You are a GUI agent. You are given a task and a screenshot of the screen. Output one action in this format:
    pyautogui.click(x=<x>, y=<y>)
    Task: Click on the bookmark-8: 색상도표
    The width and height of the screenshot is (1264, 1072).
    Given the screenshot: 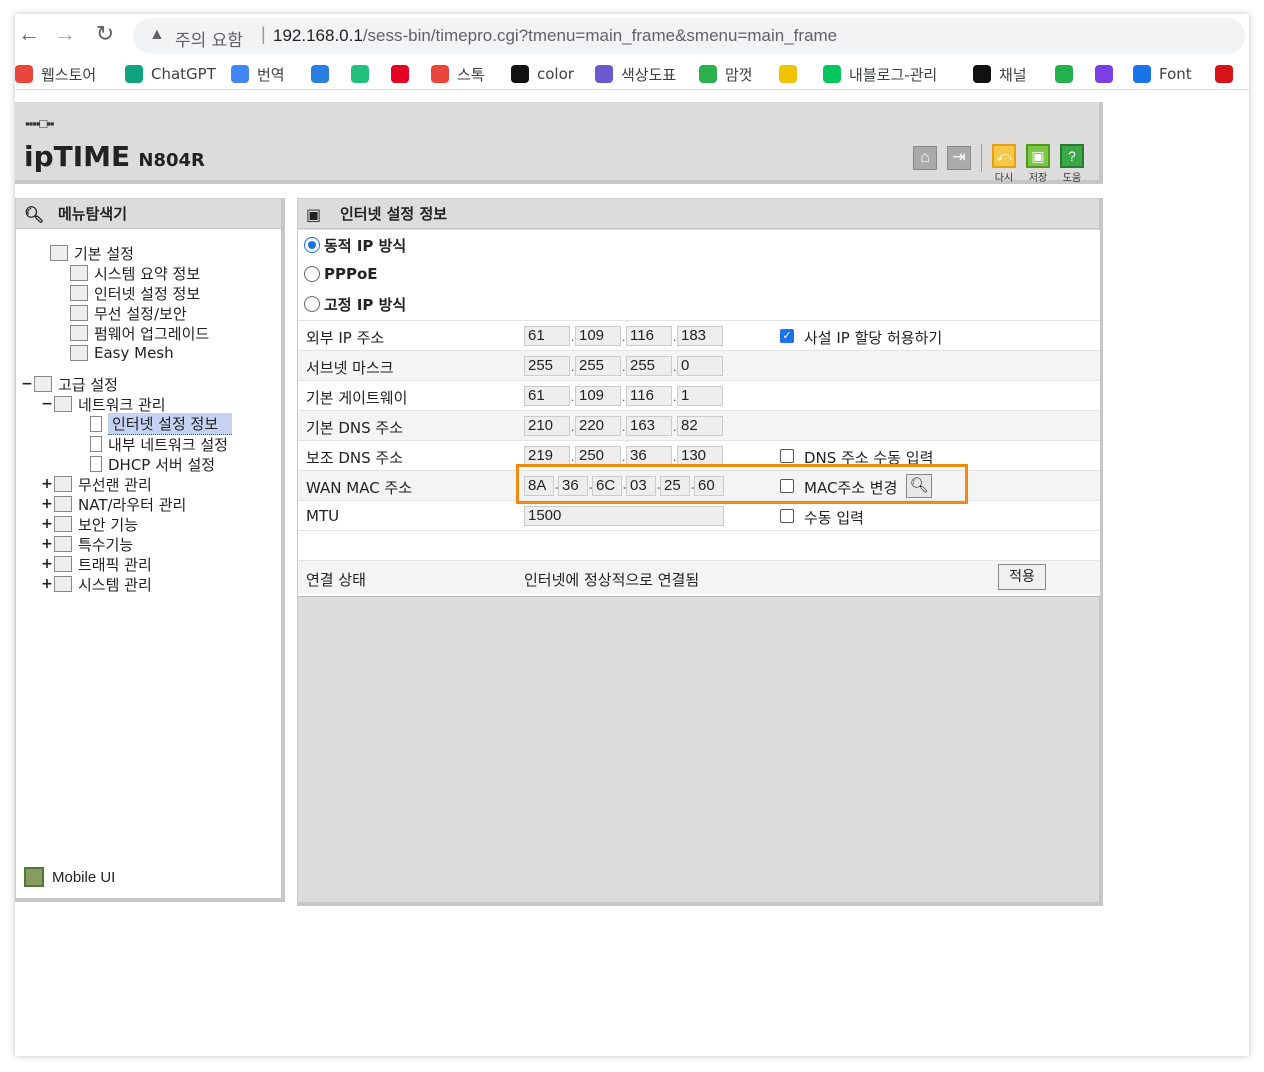 What is the action you would take?
    pyautogui.click(x=635, y=74)
    